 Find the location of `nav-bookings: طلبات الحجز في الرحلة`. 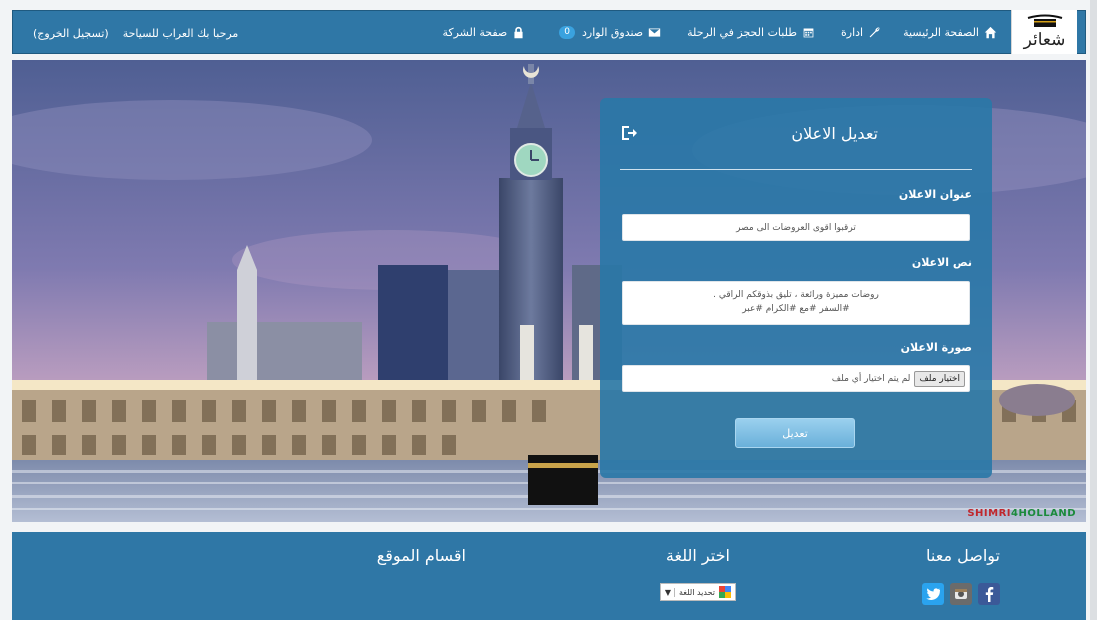

nav-bookings: طلبات الحجز في الرحلة is located at coordinates (751, 32).